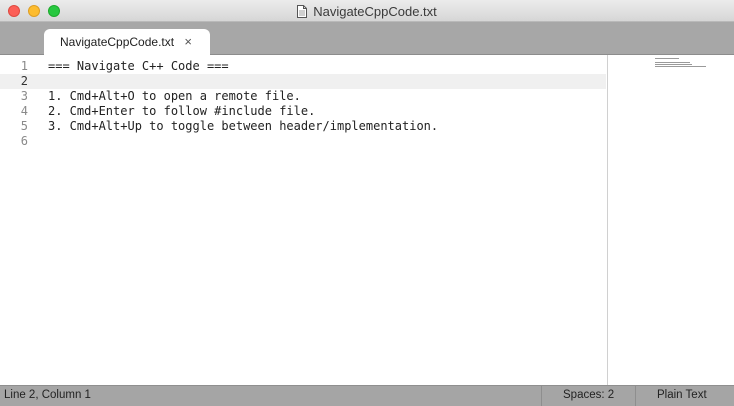 The height and width of the screenshot is (406, 734). I want to click on code-line: 1. Cmd+Alt+O to open a remote file., so click(174, 96).